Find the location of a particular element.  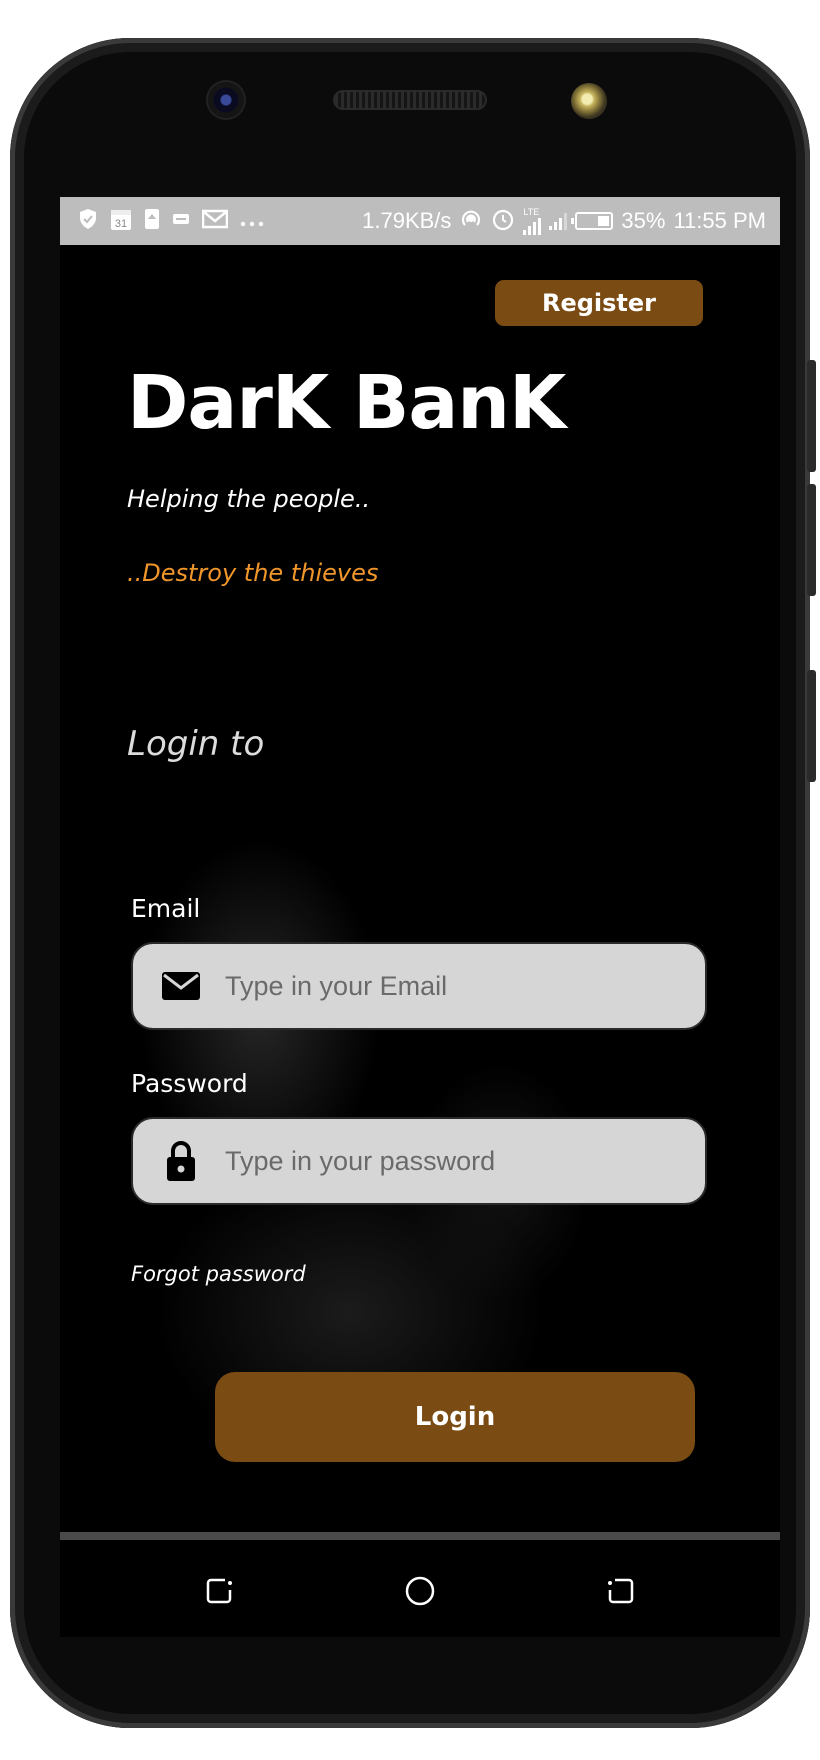

proximity-sensor is located at coordinates (589, 101).